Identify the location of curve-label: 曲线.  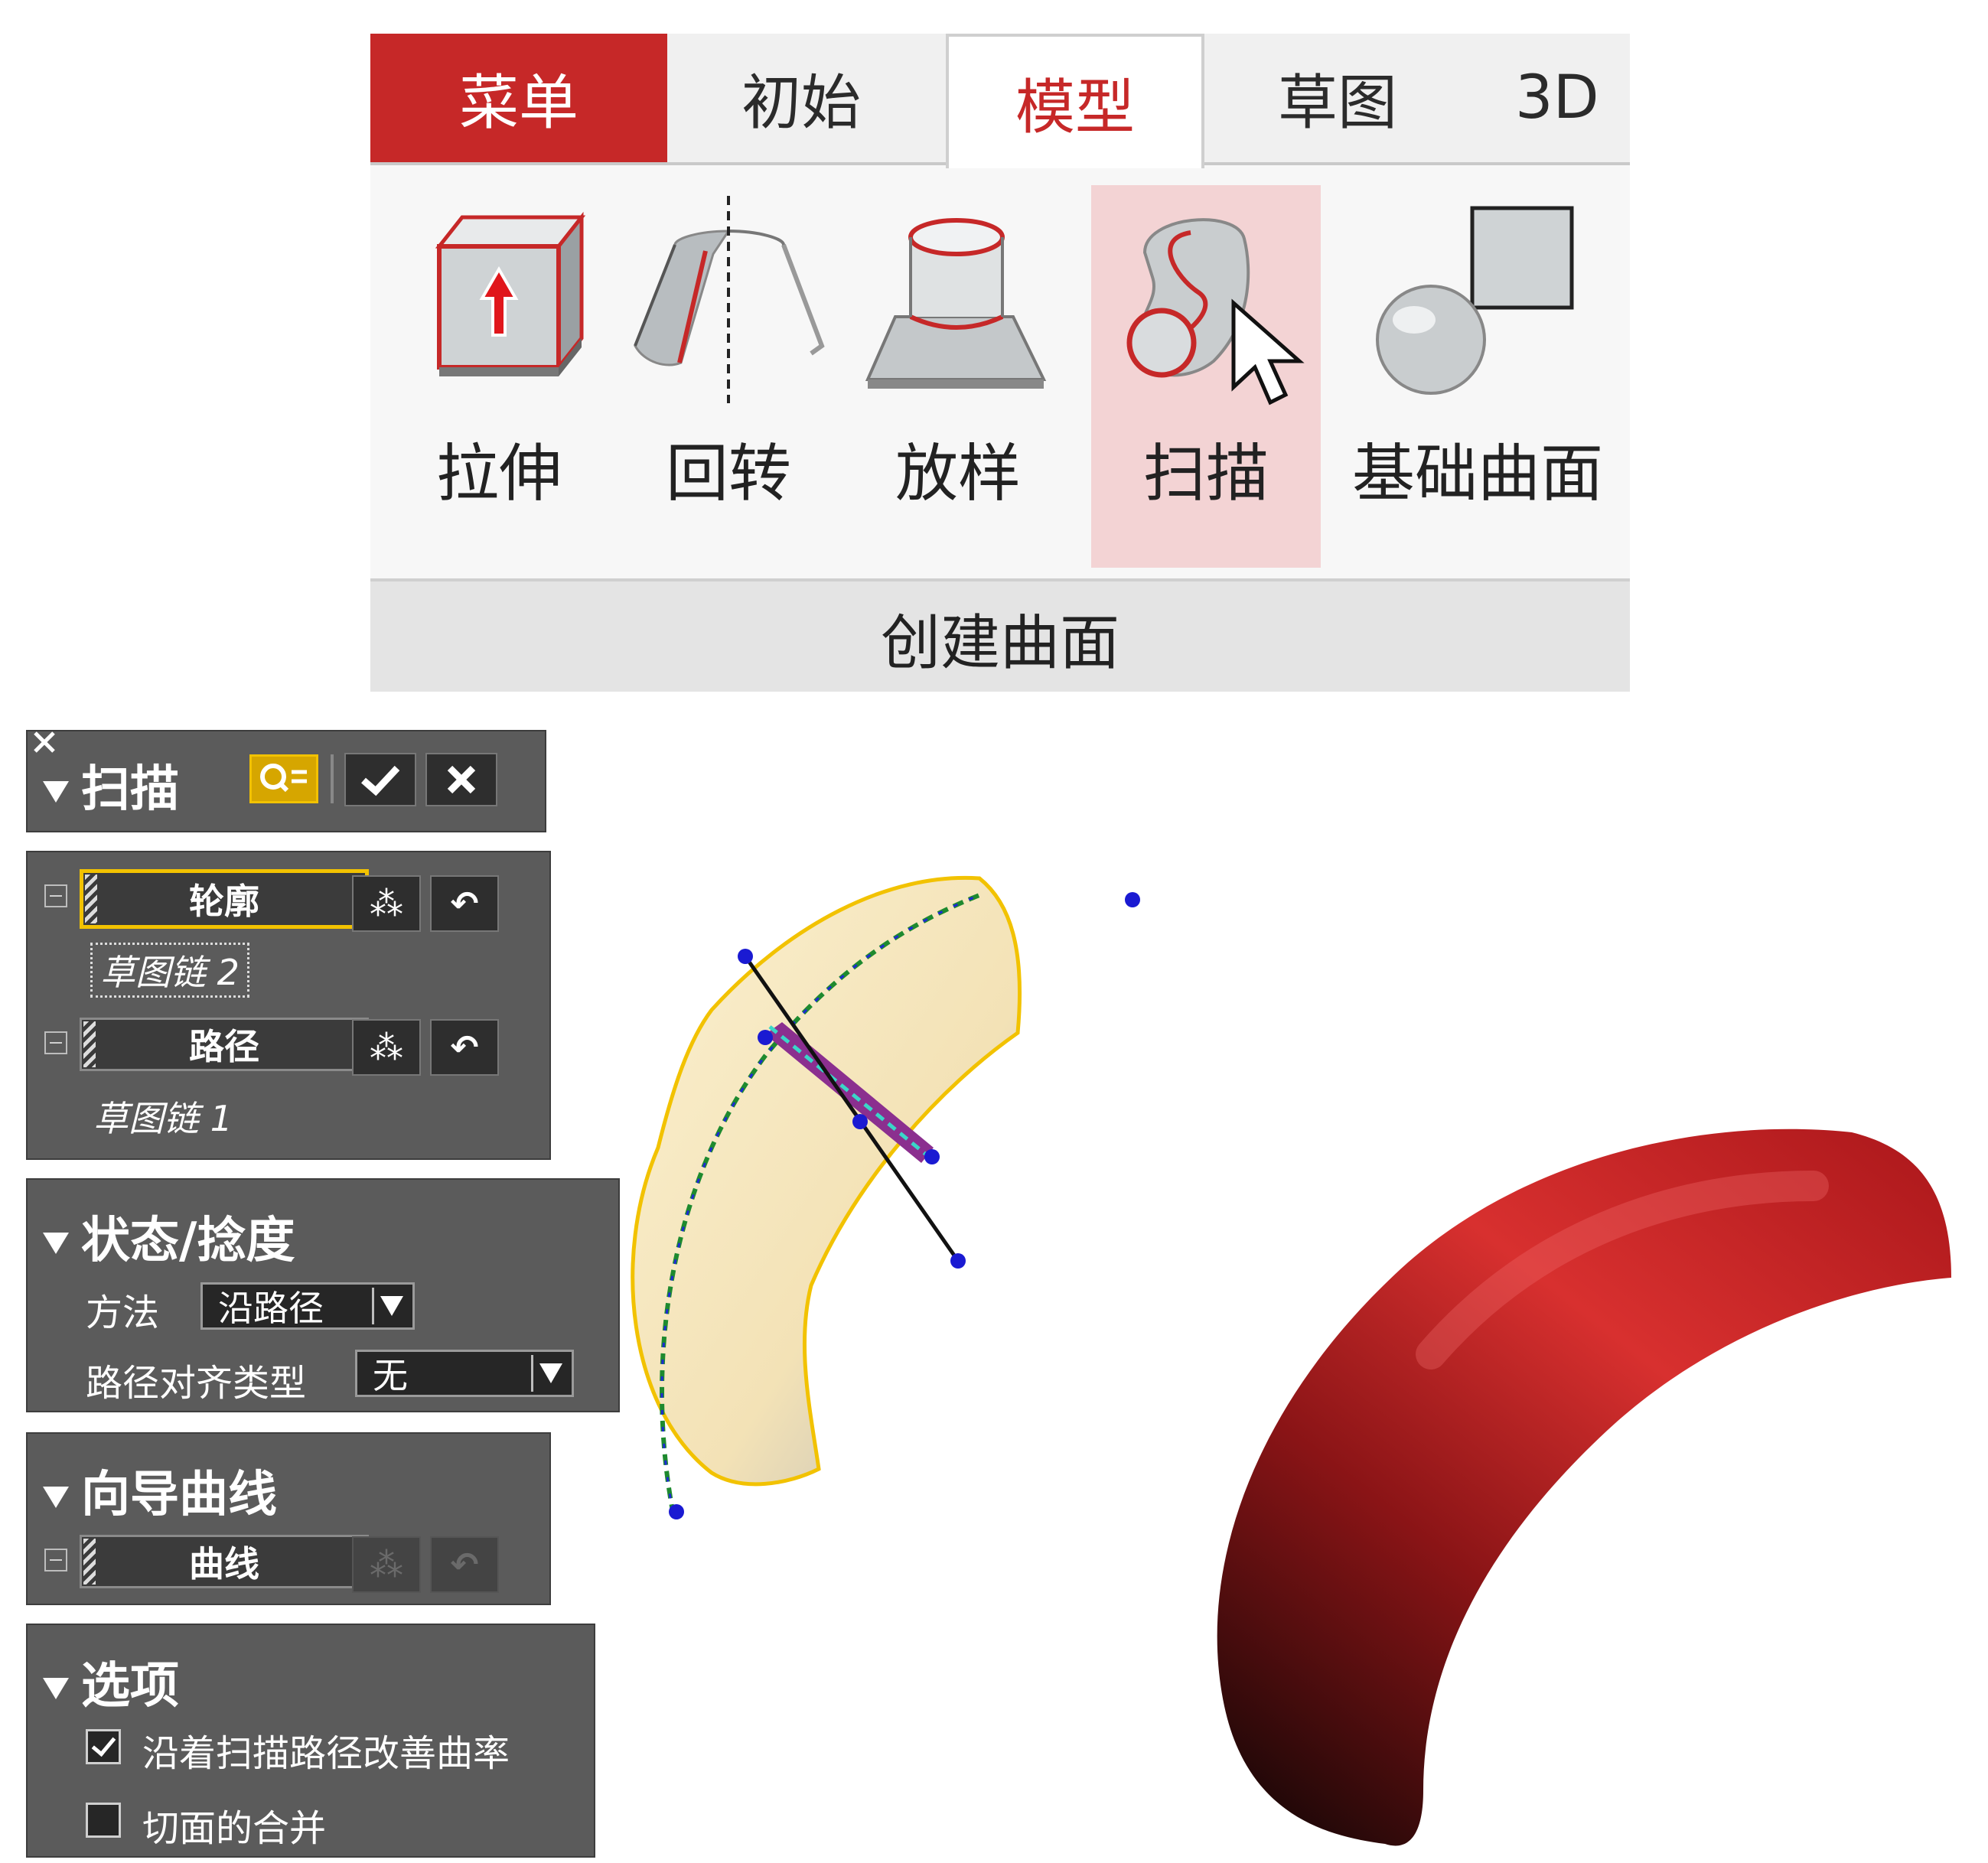
(224, 1564).